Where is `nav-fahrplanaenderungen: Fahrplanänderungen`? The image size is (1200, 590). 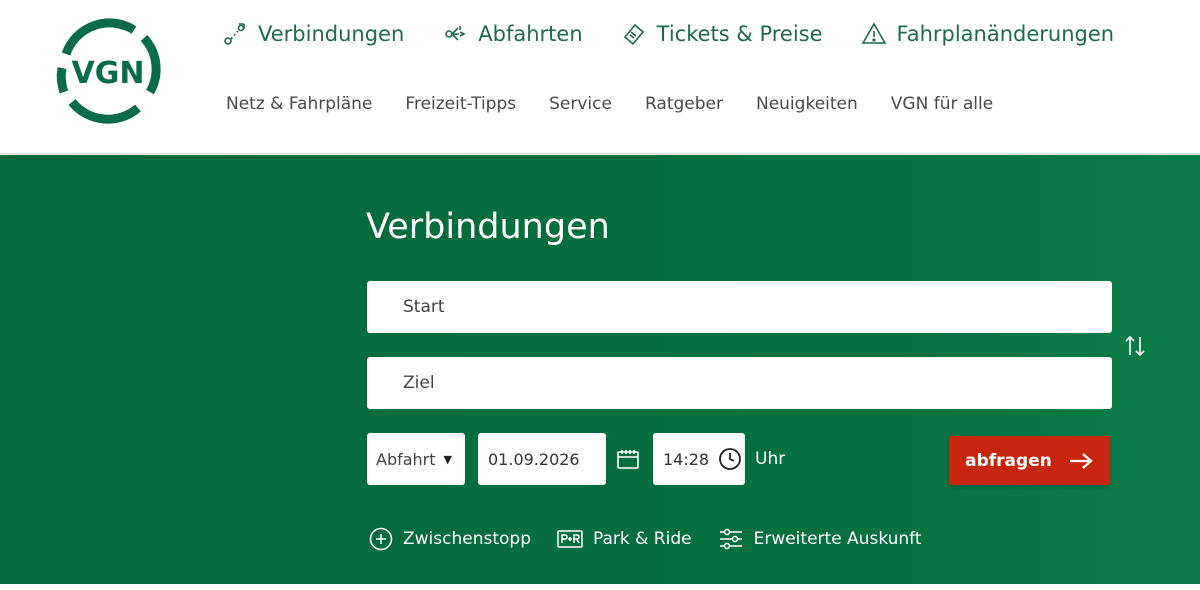
nav-fahrplanaenderungen: Fahrplanänderungen is located at coordinates (988, 34).